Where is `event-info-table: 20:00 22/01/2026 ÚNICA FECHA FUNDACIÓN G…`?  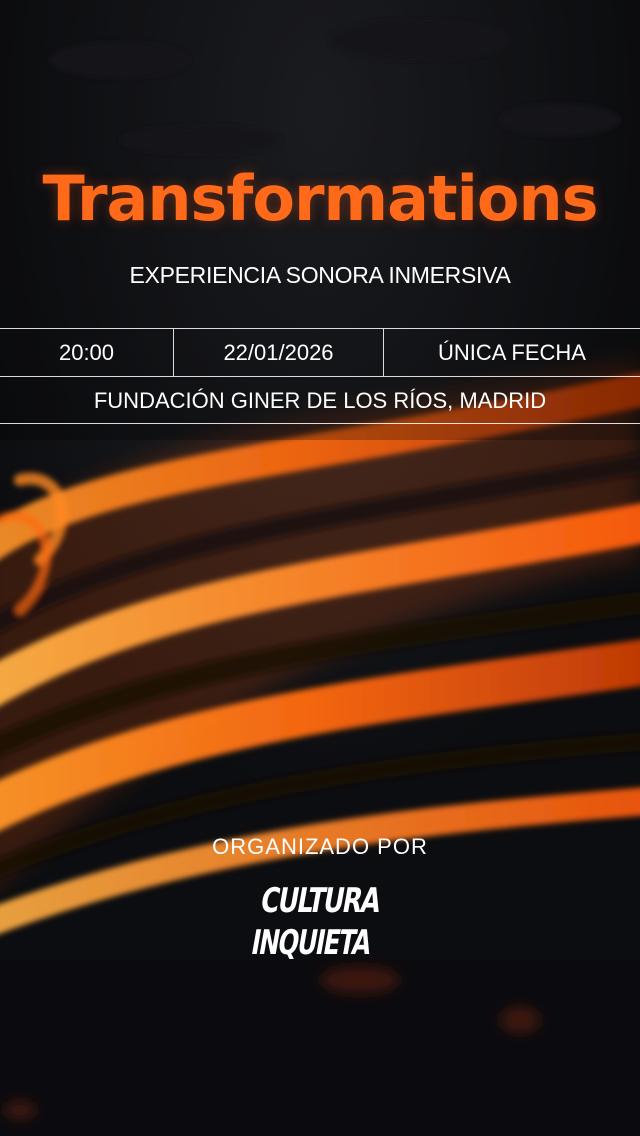
event-info-table: 20:00 22/01/2026 ÚNICA FECHA FUNDACIÓN G… is located at coordinates (320, 376).